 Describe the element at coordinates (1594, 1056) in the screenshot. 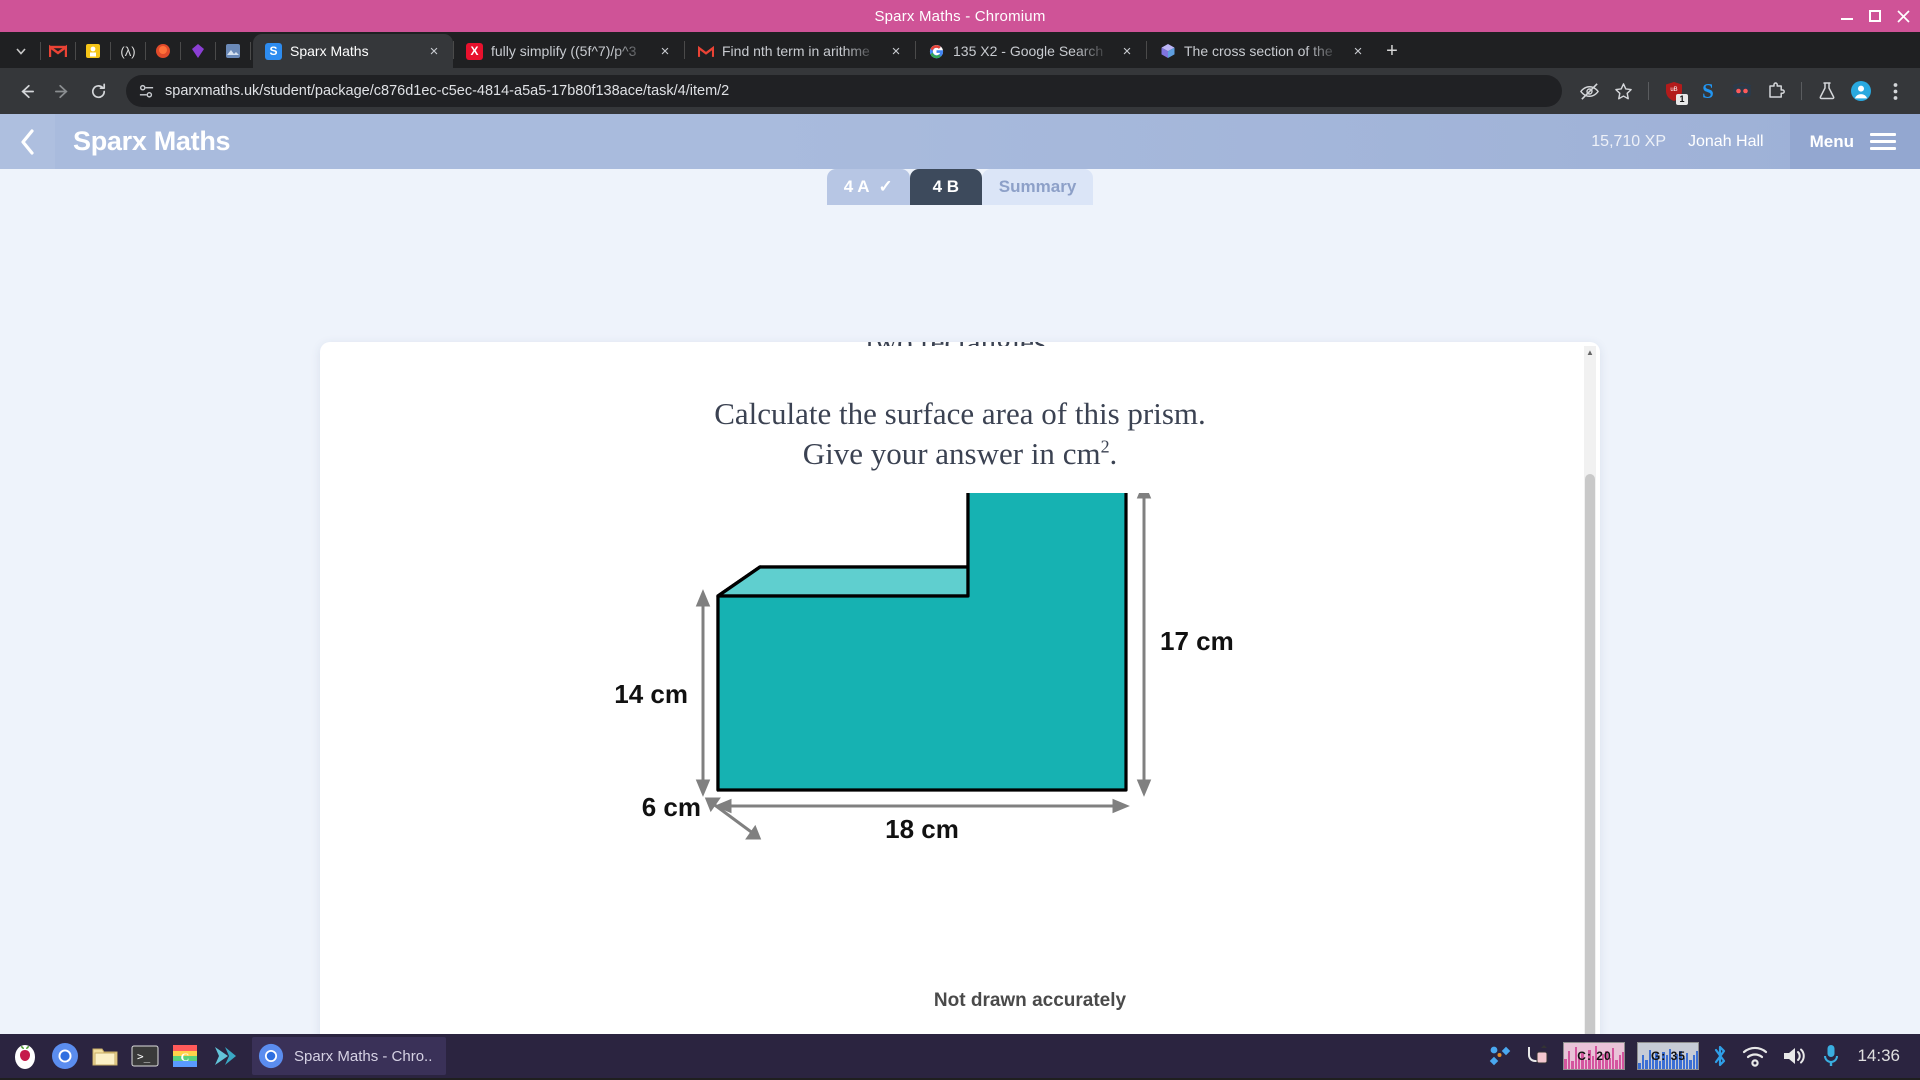

I see `cpu-monitor: C: 20` at that location.